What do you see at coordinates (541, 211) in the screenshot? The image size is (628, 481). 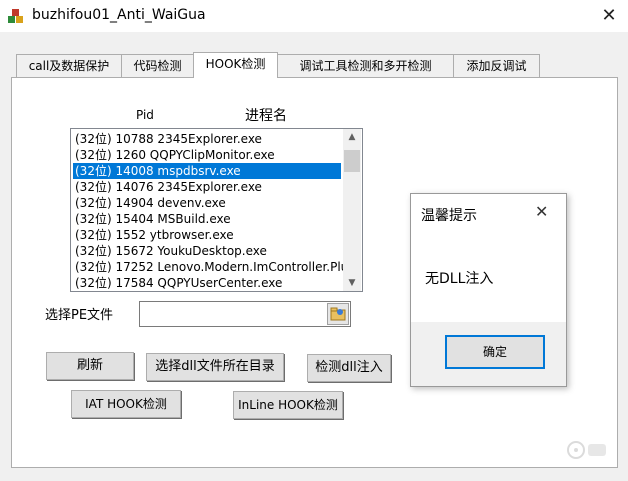 I see `dialog-close-icon: ✕` at bounding box center [541, 211].